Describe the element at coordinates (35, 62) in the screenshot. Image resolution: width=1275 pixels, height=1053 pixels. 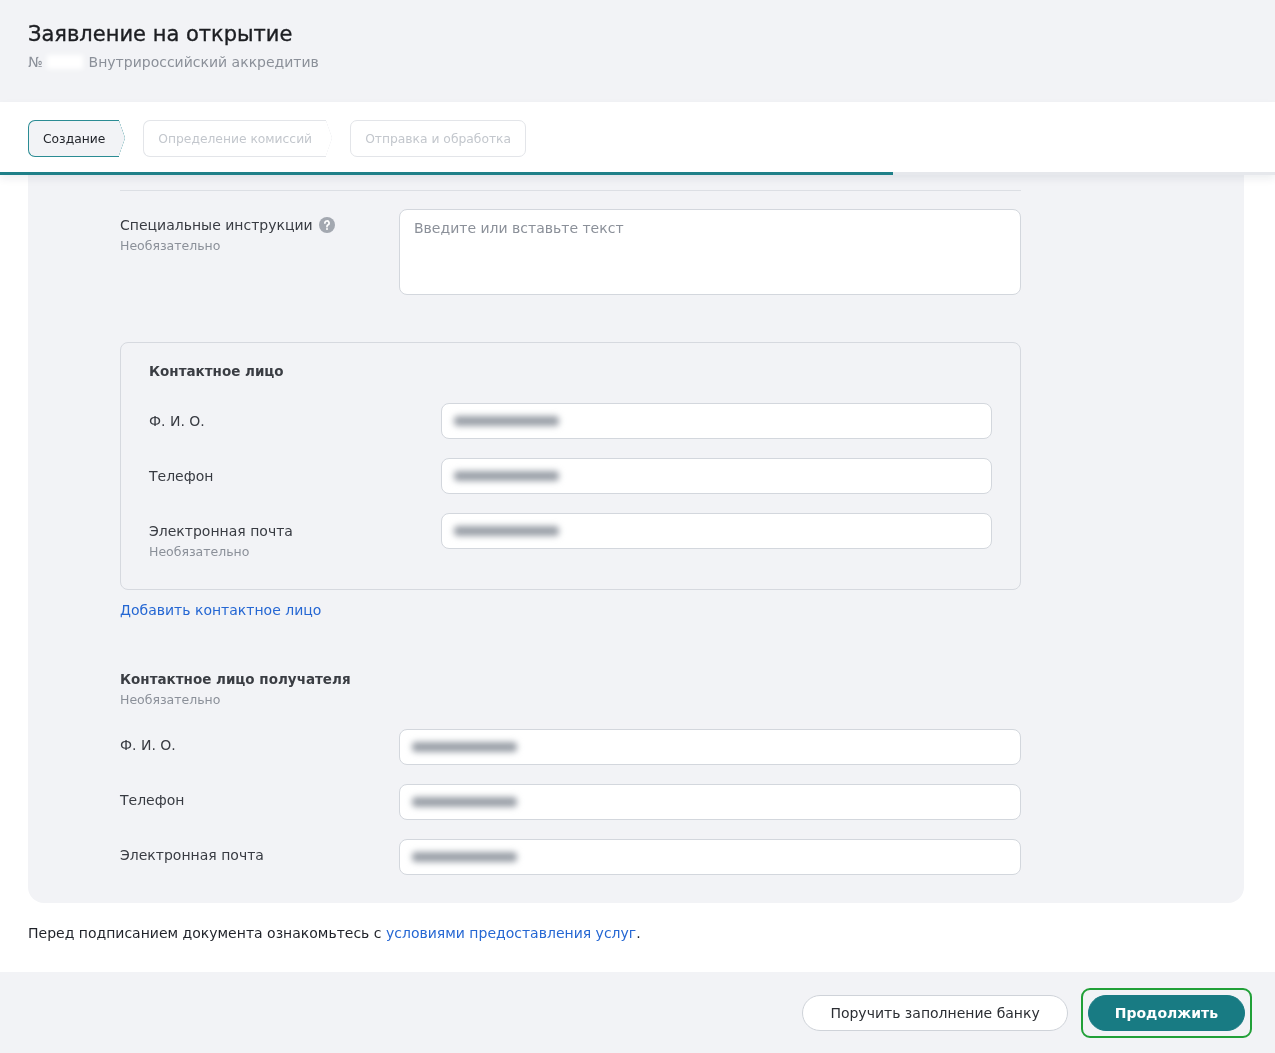
I see `number-sign: №` at that location.